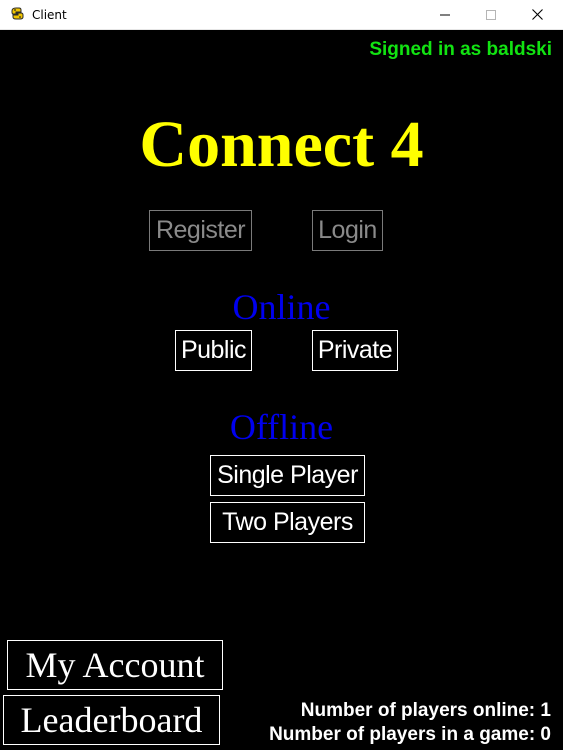 This screenshot has height=750, width=563. Describe the element at coordinates (281, 15) in the screenshot. I see `title-bar: Client` at that location.